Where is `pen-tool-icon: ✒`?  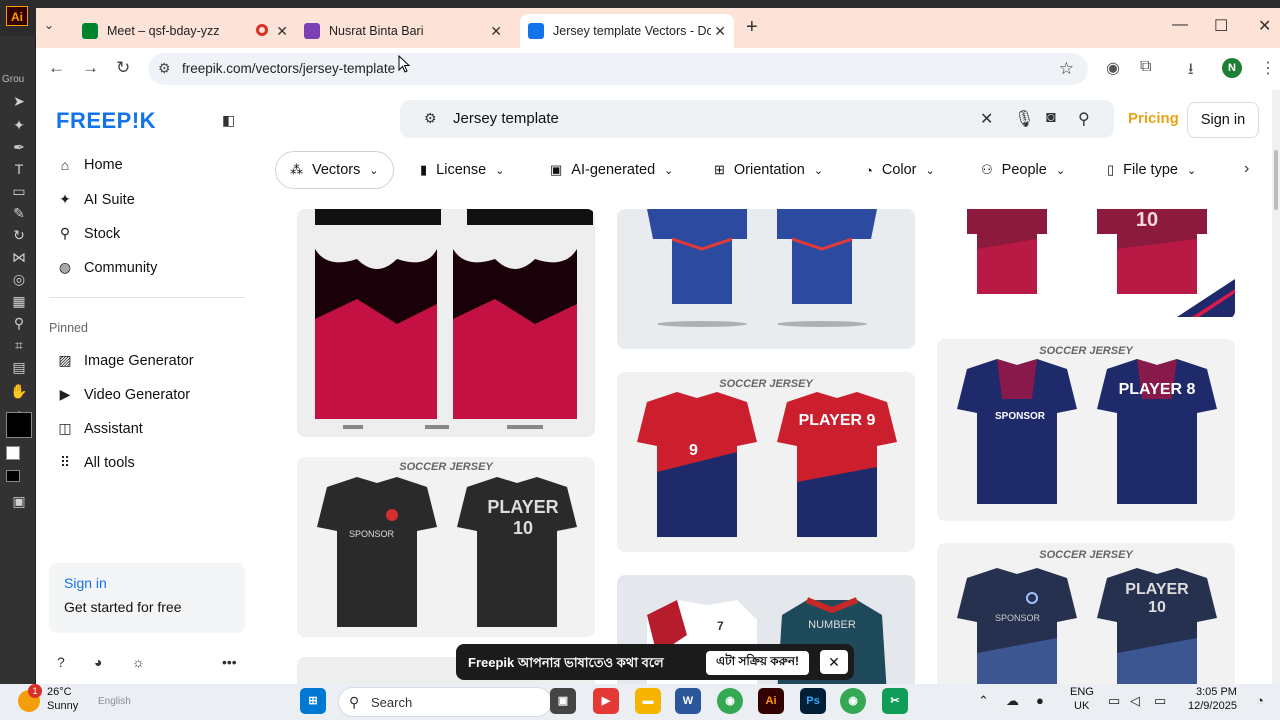
pen-tool-icon: ✒ is located at coordinates (19, 147).